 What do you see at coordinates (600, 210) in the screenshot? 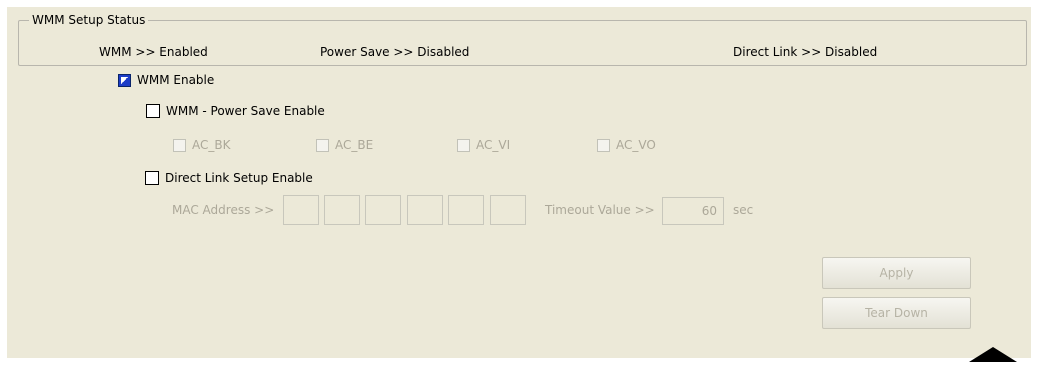
I see `timeout-value-label: Timeout Value >>` at bounding box center [600, 210].